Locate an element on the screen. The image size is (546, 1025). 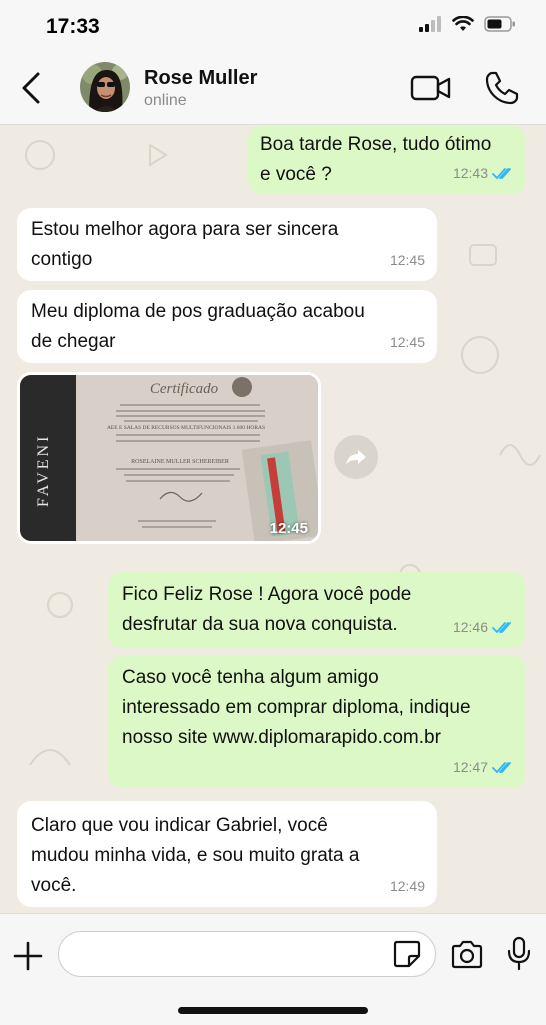
status-bar: 17:33 is located at coordinates (273, 26).